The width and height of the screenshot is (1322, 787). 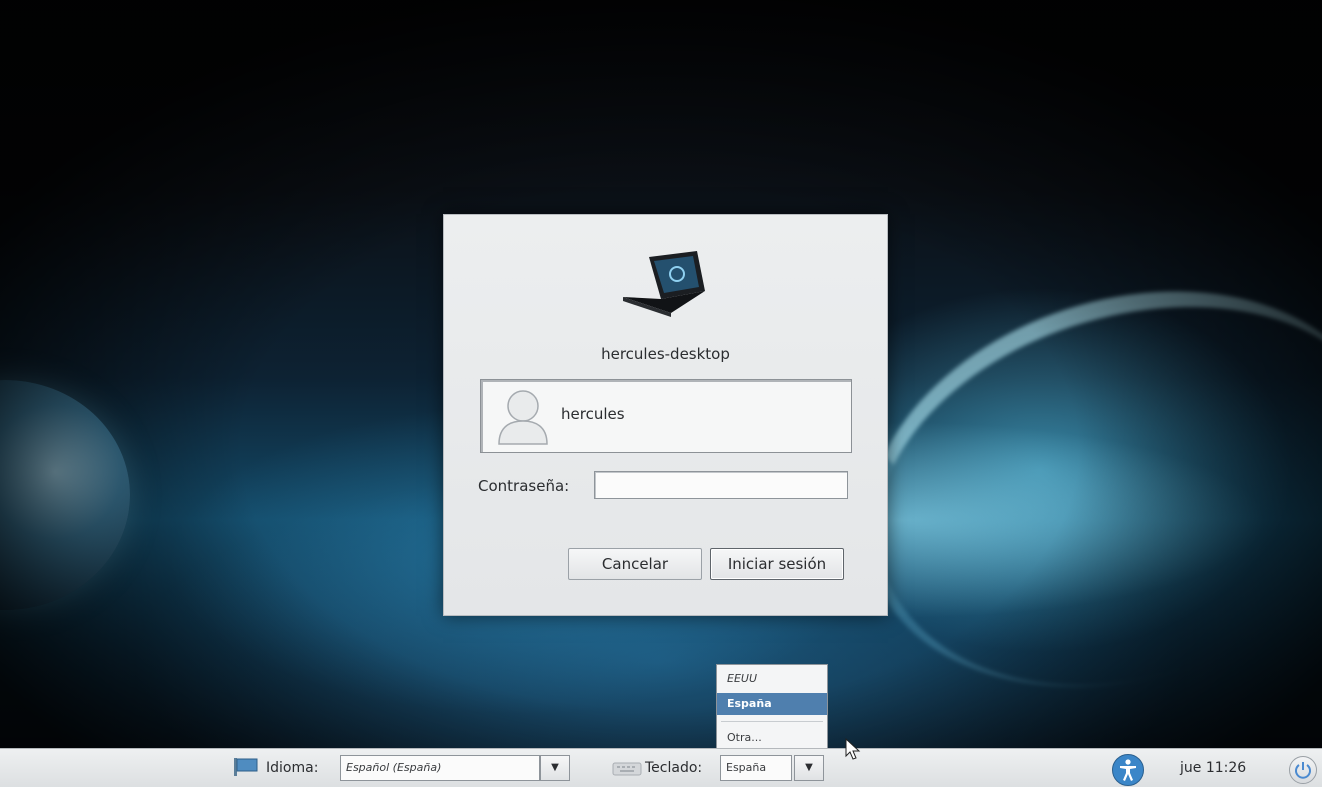 I want to click on host-name: hercules-desktop, so click(x=665, y=354).